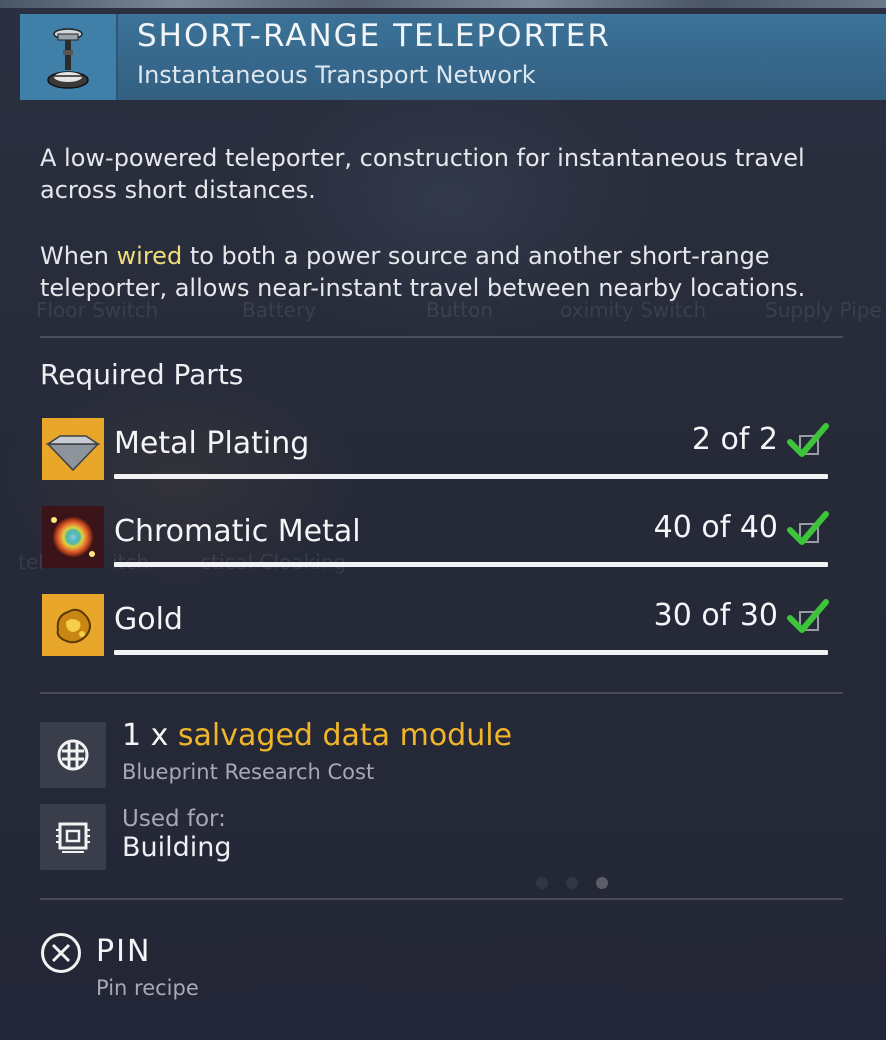  I want to click on page-title: SHORT-RANGE TELEPORTER, so click(374, 36).